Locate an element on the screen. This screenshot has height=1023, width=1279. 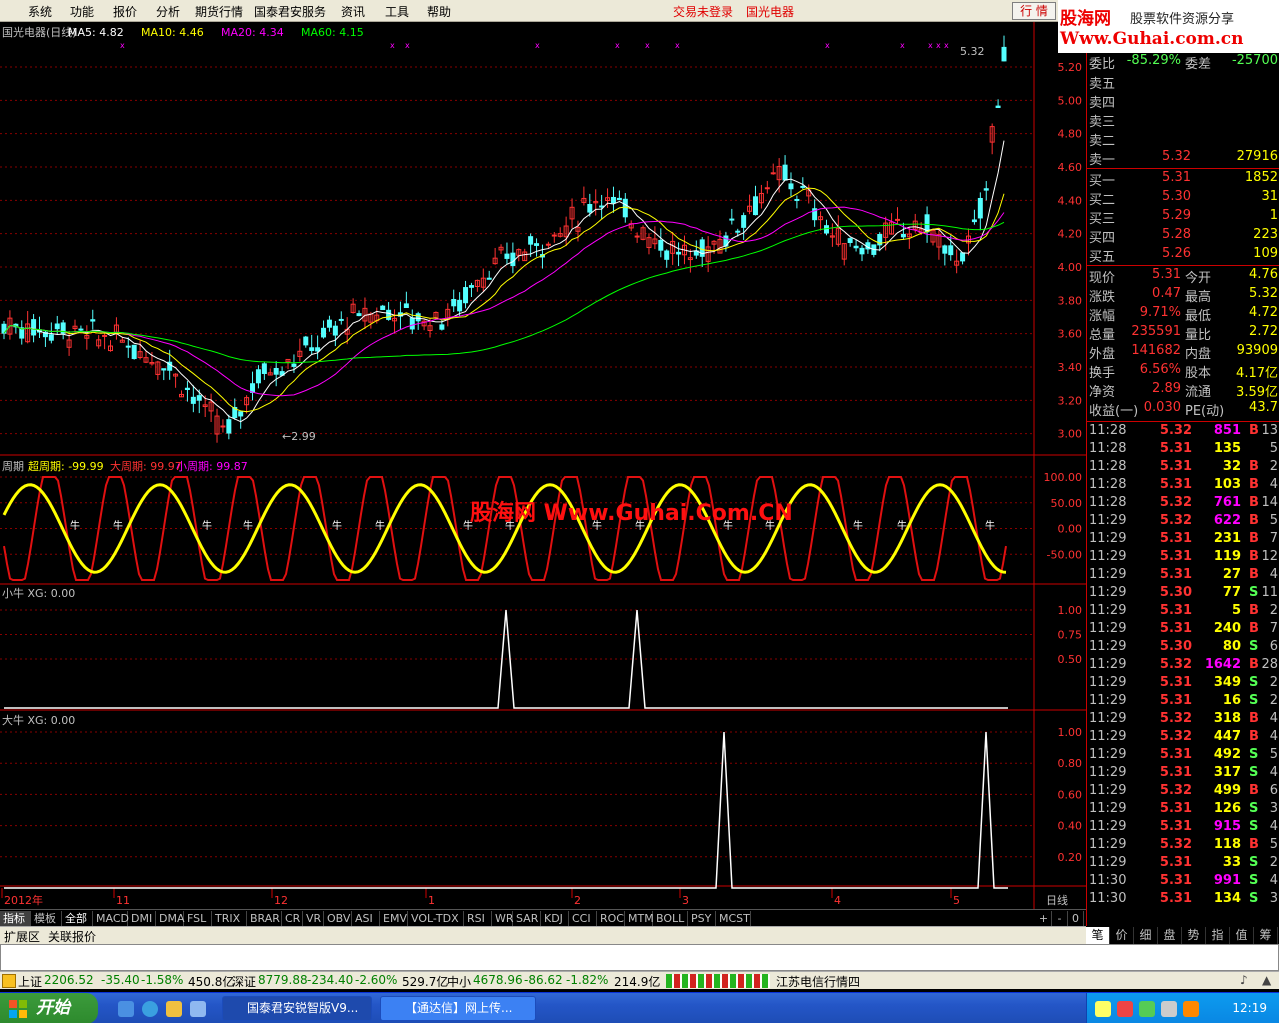
xiaoniu-tick: 0.75 is located at coordinates (1070, 635).